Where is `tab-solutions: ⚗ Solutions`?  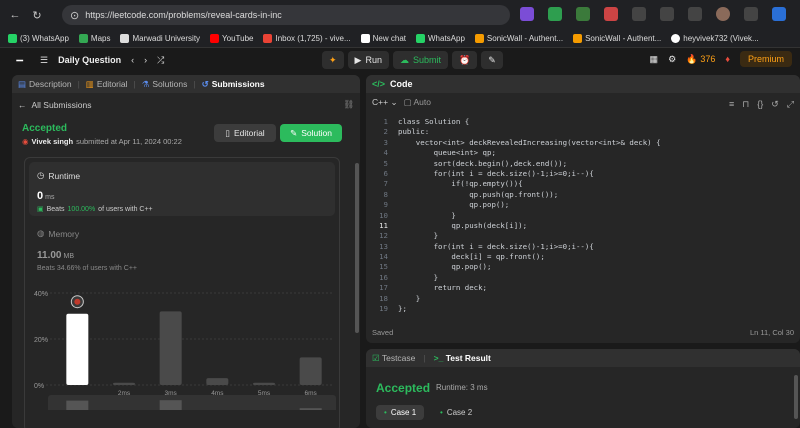 tab-solutions: ⚗ Solutions is located at coordinates (165, 84).